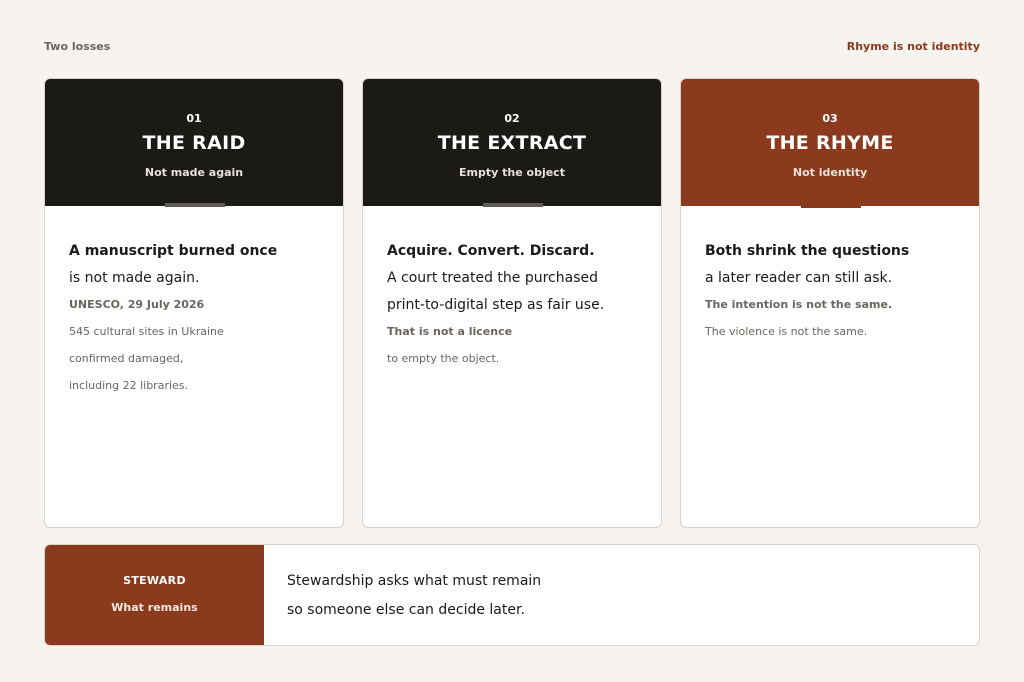  Describe the element at coordinates (414, 581) in the screenshot. I see `steward-text: Stewardship asks what must remain` at that location.